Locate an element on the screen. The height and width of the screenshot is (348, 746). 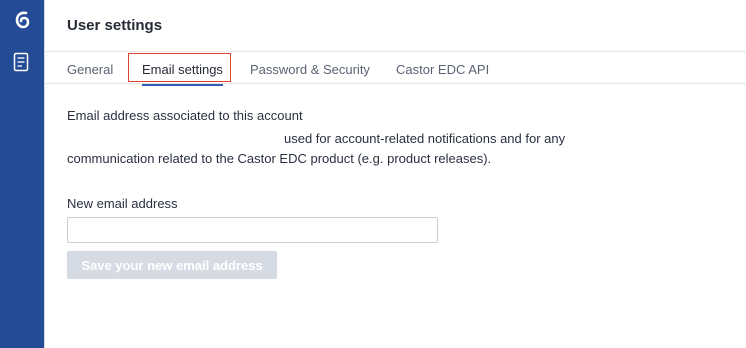
nav-rail is located at coordinates (22, 174).